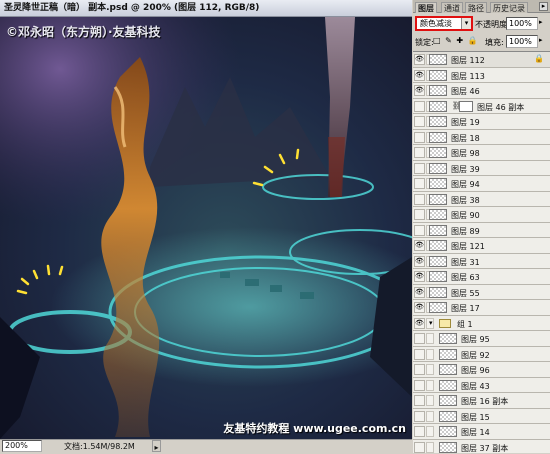  What do you see at coordinates (481, 416) in the screenshot?
I see `layer-row: 图层 15` at bounding box center [481, 416].